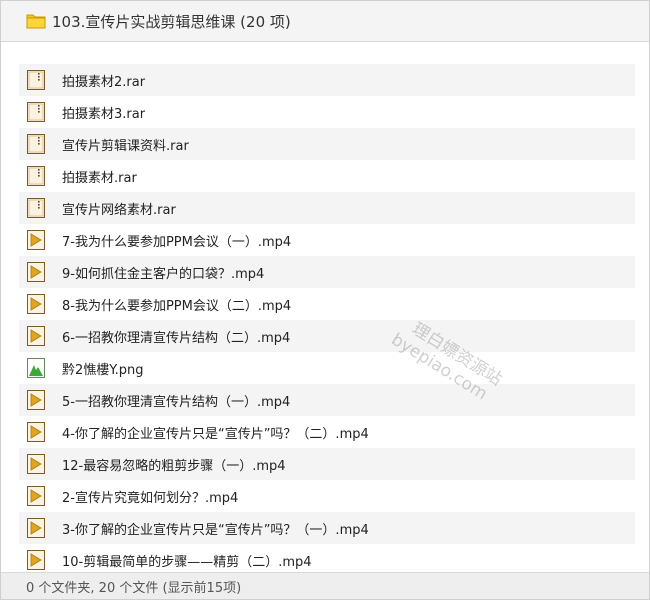 This screenshot has height=600, width=650. What do you see at coordinates (327, 176) in the screenshot?
I see `file-row: 拍摄素材.rar` at bounding box center [327, 176].